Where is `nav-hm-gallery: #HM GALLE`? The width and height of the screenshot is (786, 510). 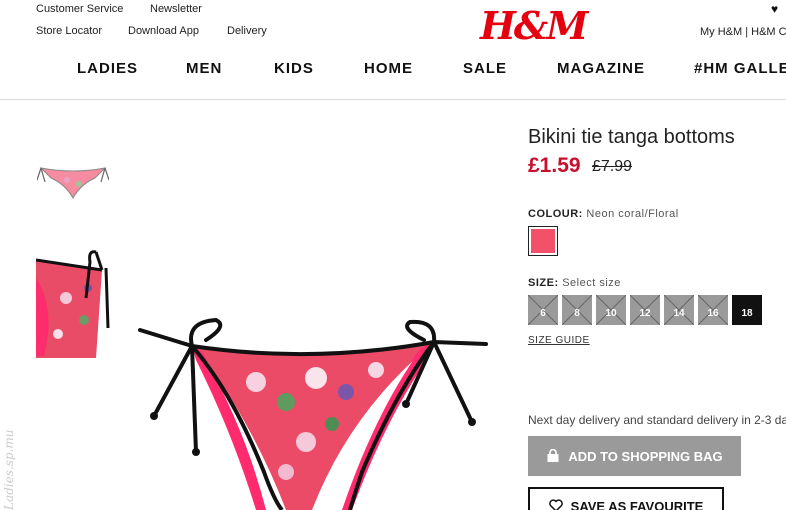
nav-hm-gallery: #HM GALLE is located at coordinates (740, 68).